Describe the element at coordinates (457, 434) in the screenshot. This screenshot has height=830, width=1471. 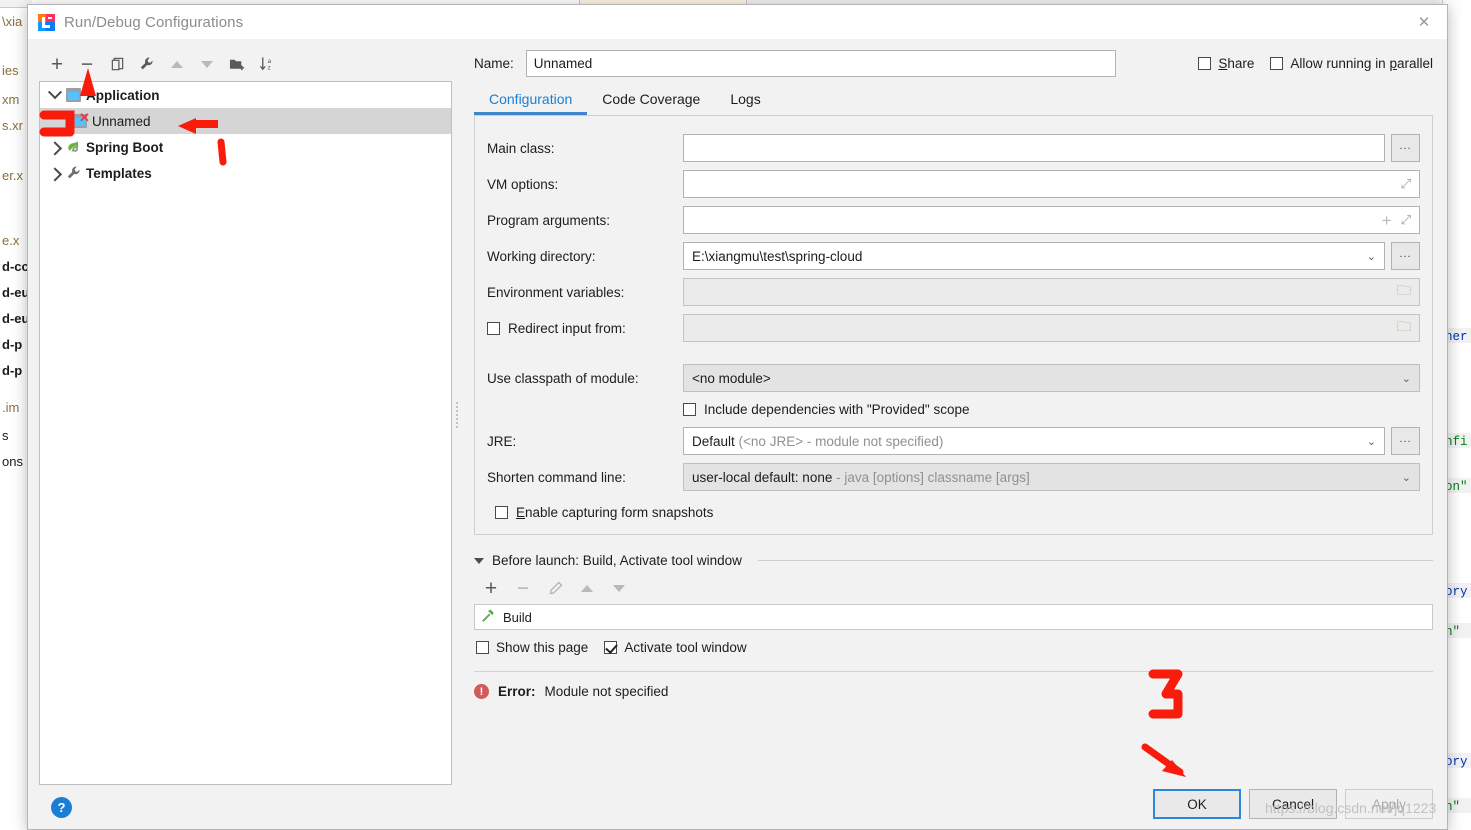
I see `pane-splitter` at that location.